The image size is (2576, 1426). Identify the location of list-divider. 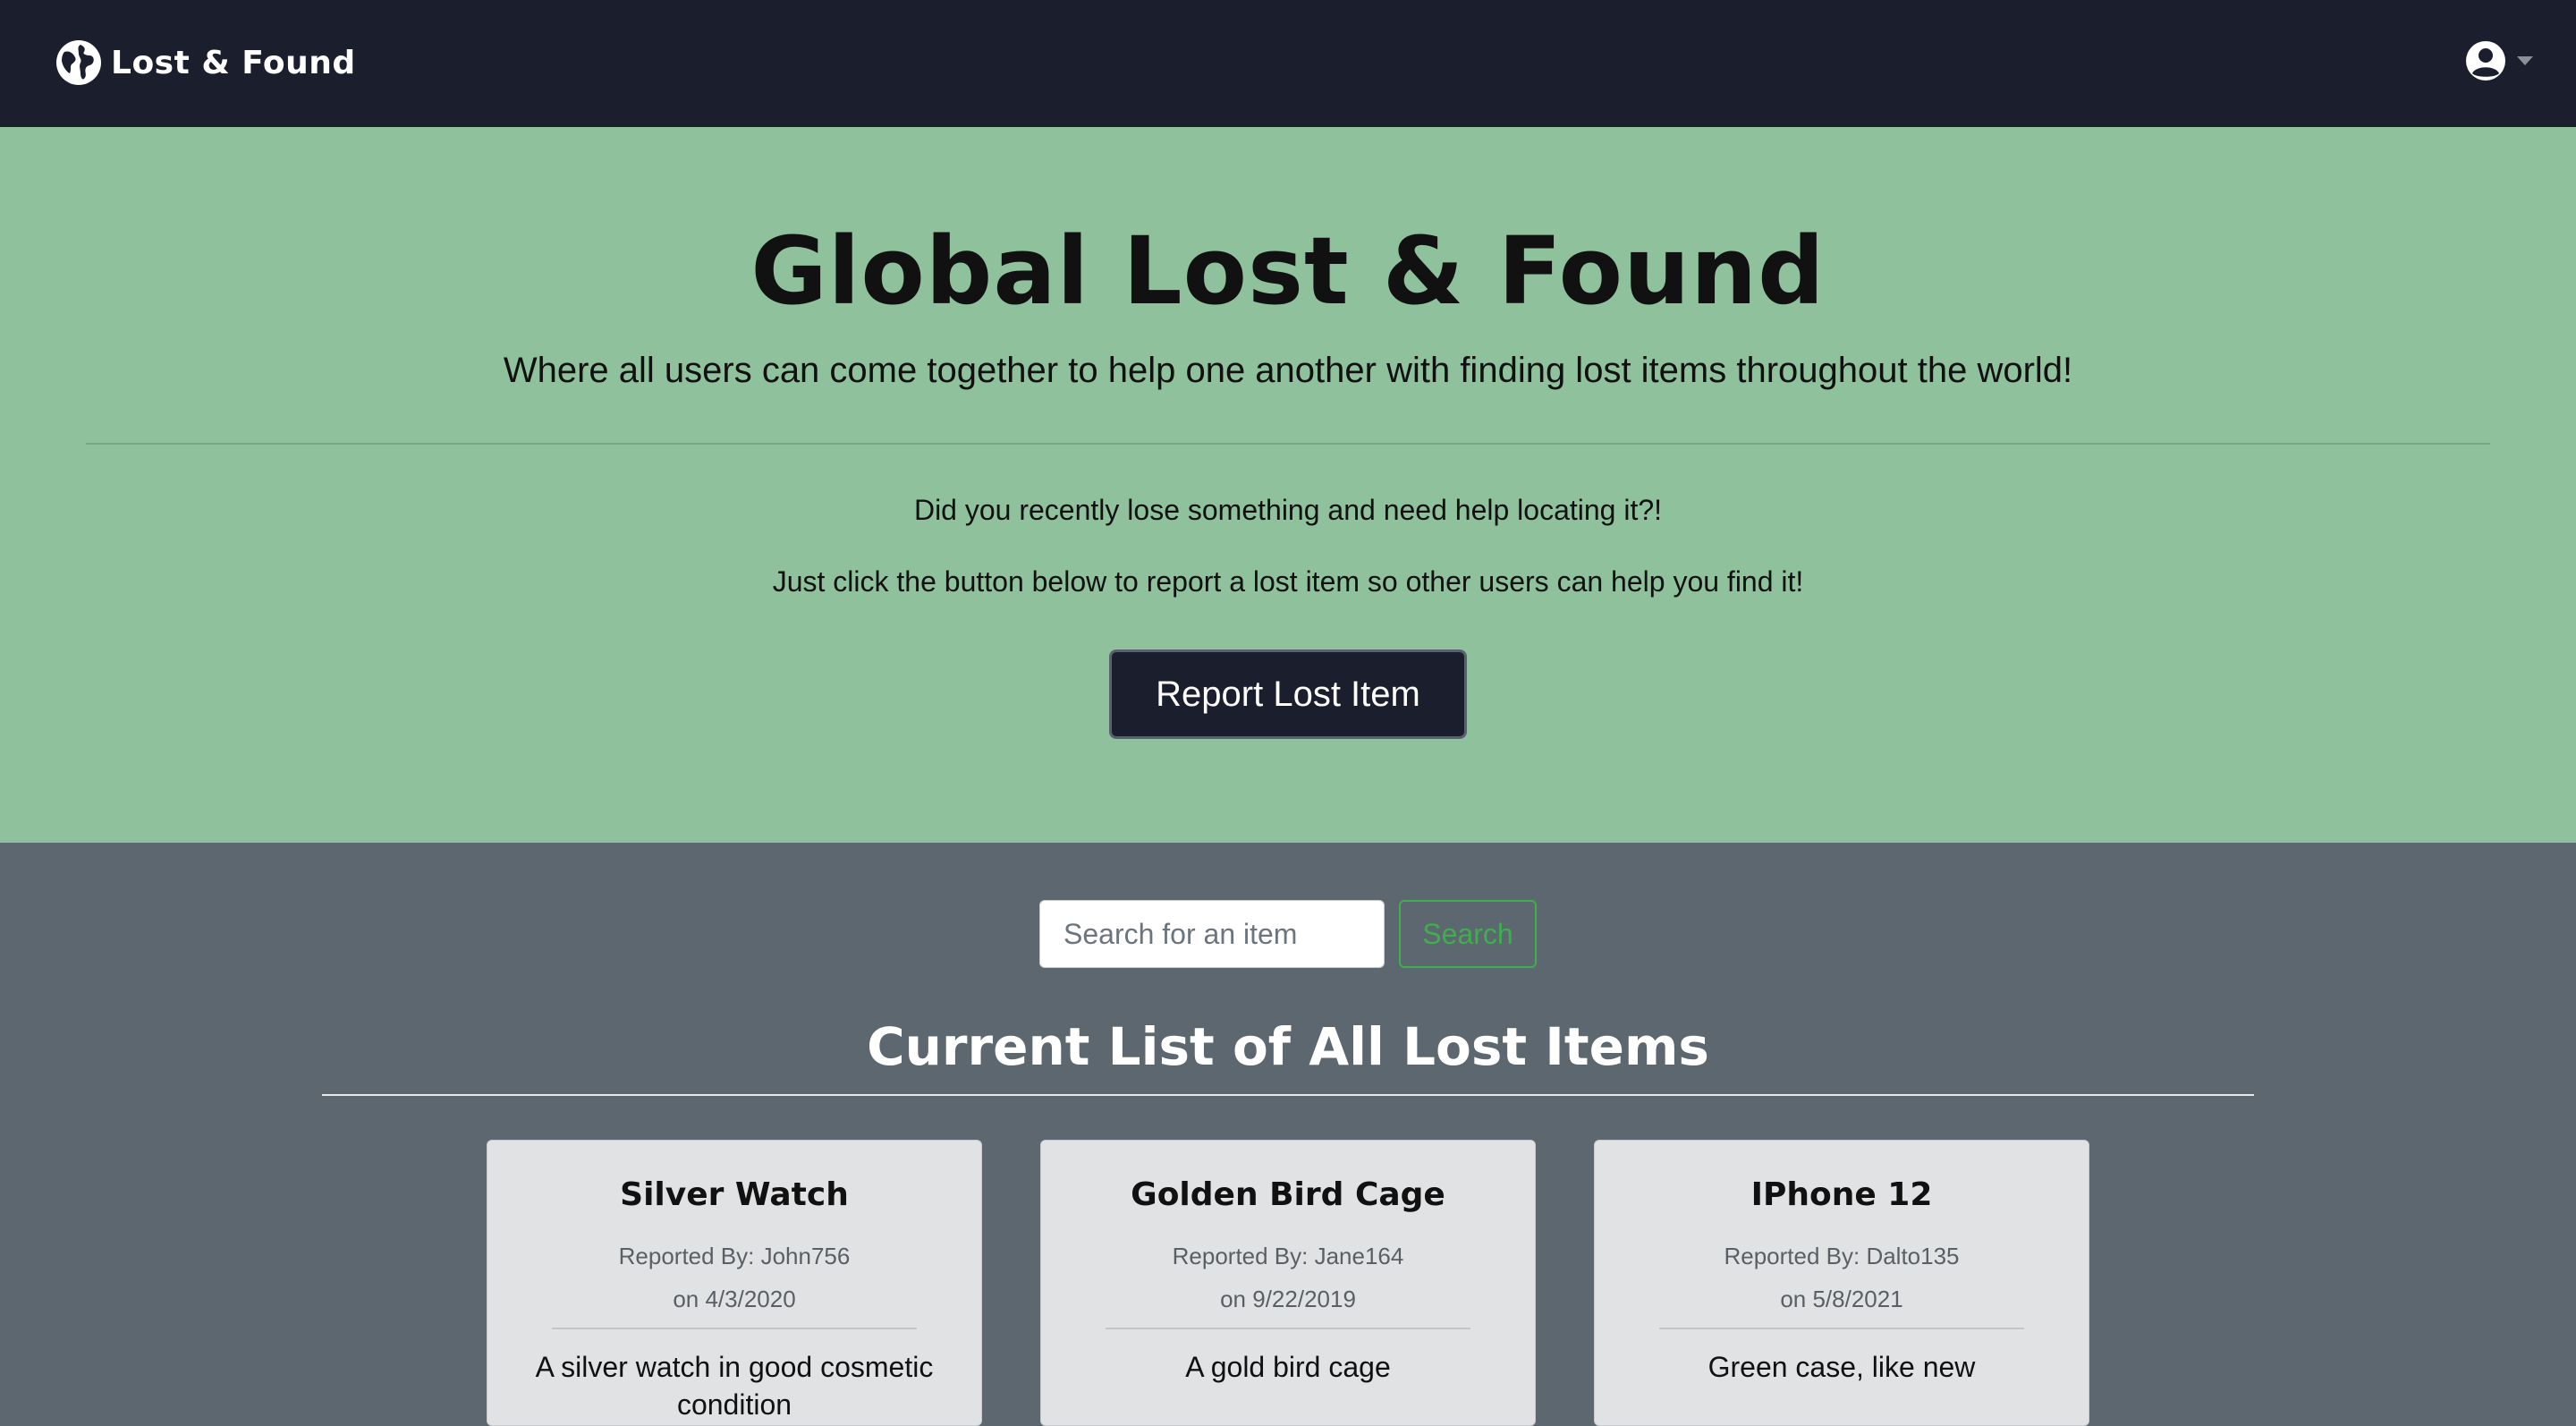
(1288, 1095).